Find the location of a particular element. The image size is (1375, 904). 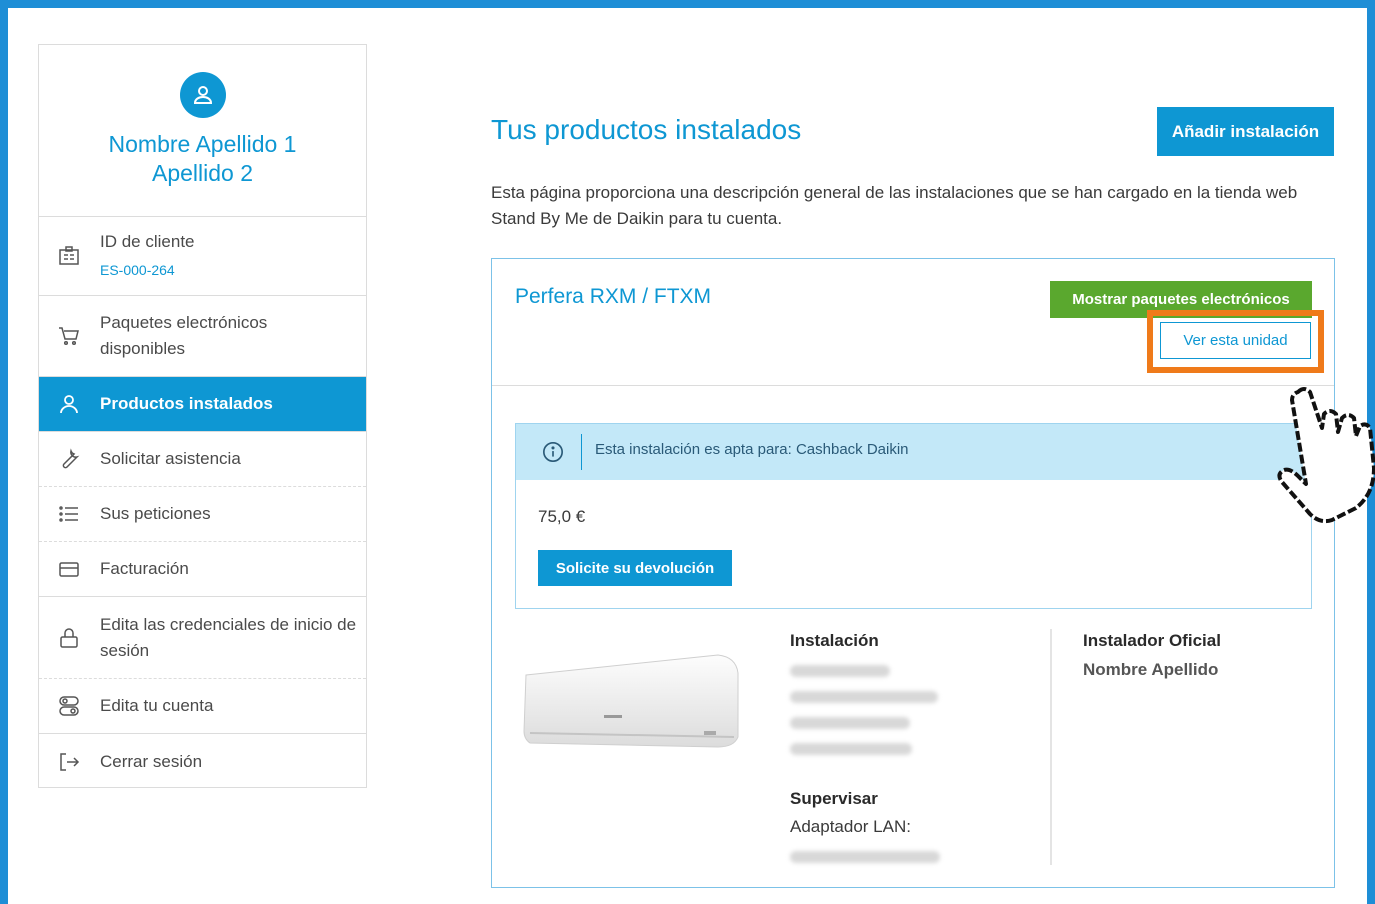

sidebar-item-installed-products: Productos instalados is located at coordinates (202, 404).